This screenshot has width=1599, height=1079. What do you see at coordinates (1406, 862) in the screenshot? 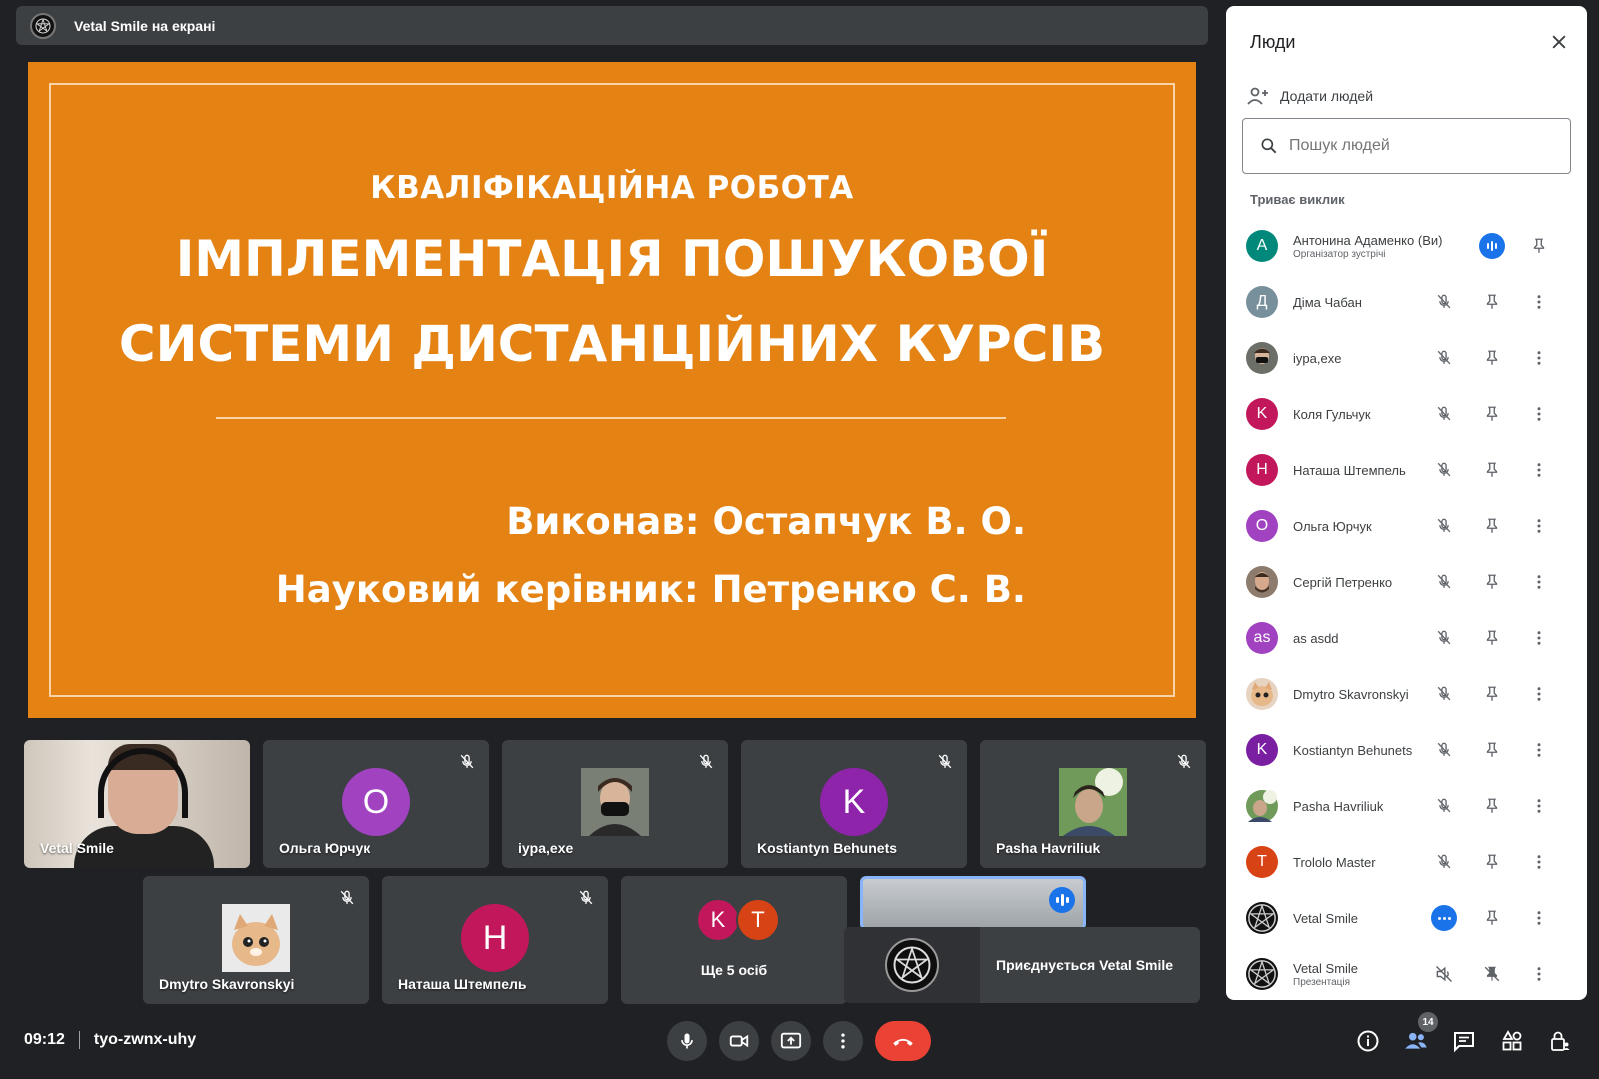
I see `person-row: T Trololo Master` at bounding box center [1406, 862].